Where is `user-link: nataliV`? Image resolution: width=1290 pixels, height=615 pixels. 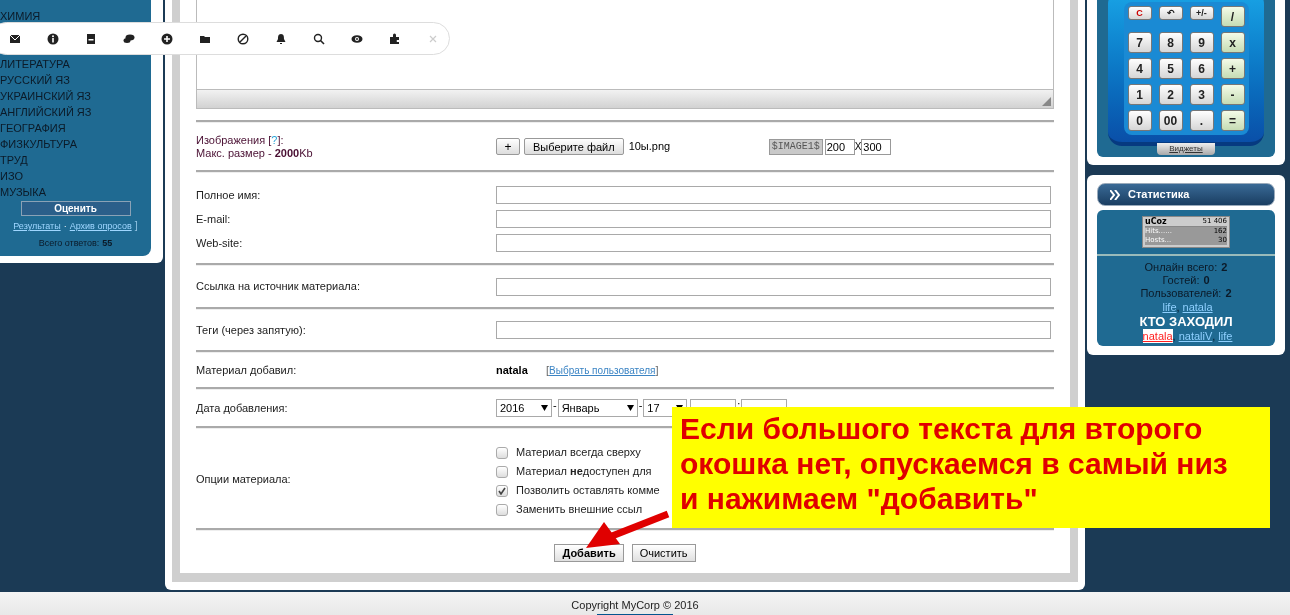 user-link: nataliV is located at coordinates (1195, 336).